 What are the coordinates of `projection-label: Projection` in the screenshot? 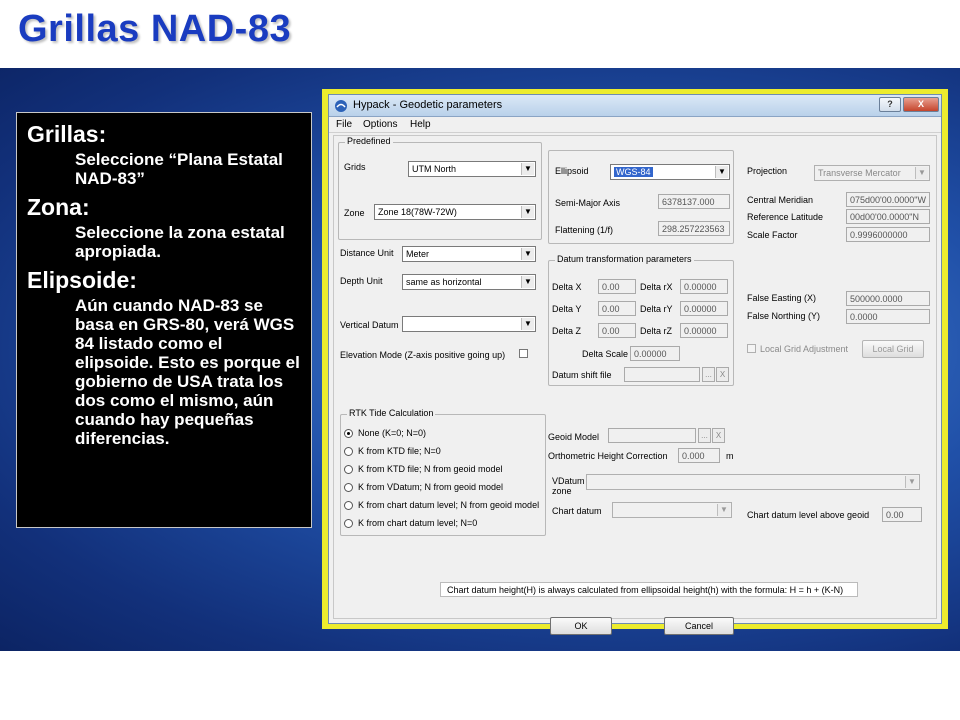 It's located at (767, 171).